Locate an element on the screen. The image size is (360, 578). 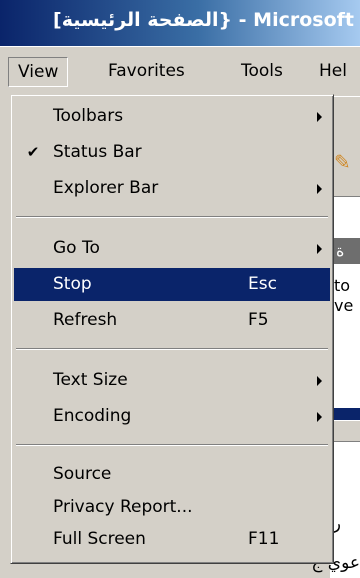
menu-item-label: Text Size is located at coordinates (90, 380).